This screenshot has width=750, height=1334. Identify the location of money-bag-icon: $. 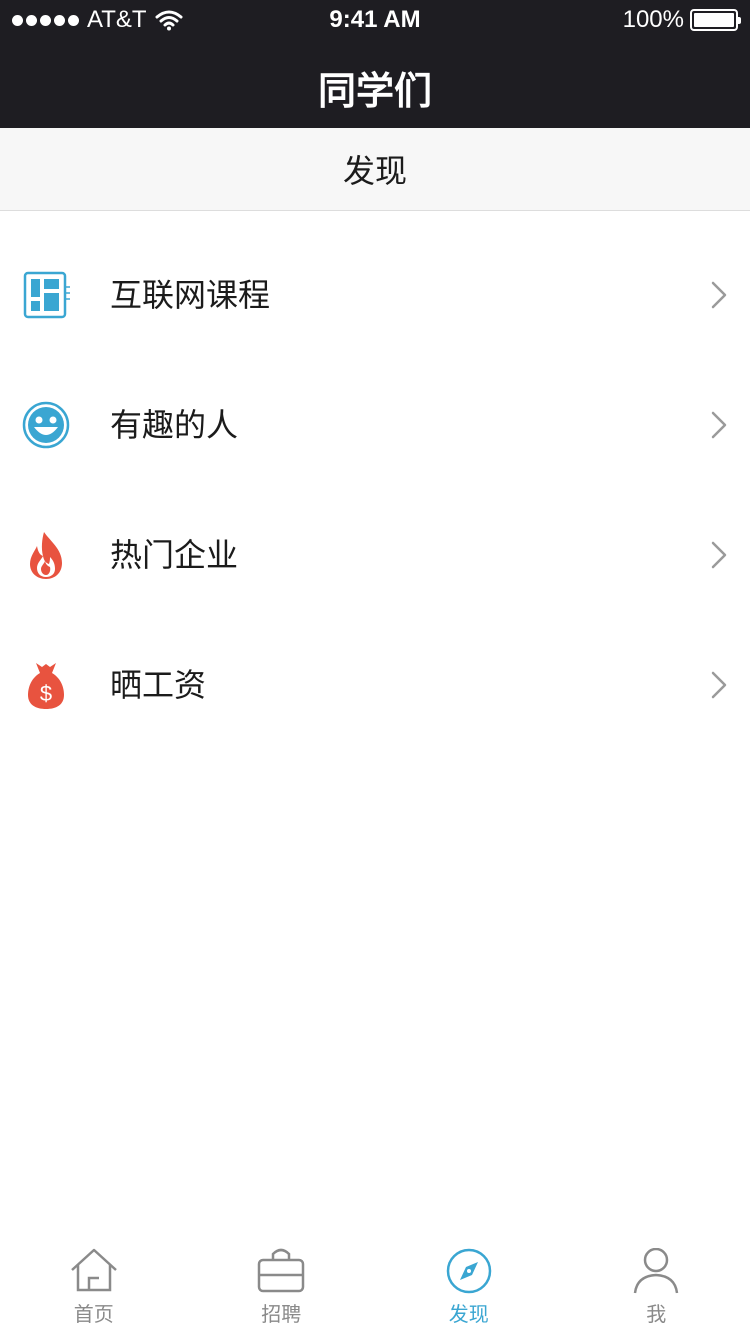
(46, 685).